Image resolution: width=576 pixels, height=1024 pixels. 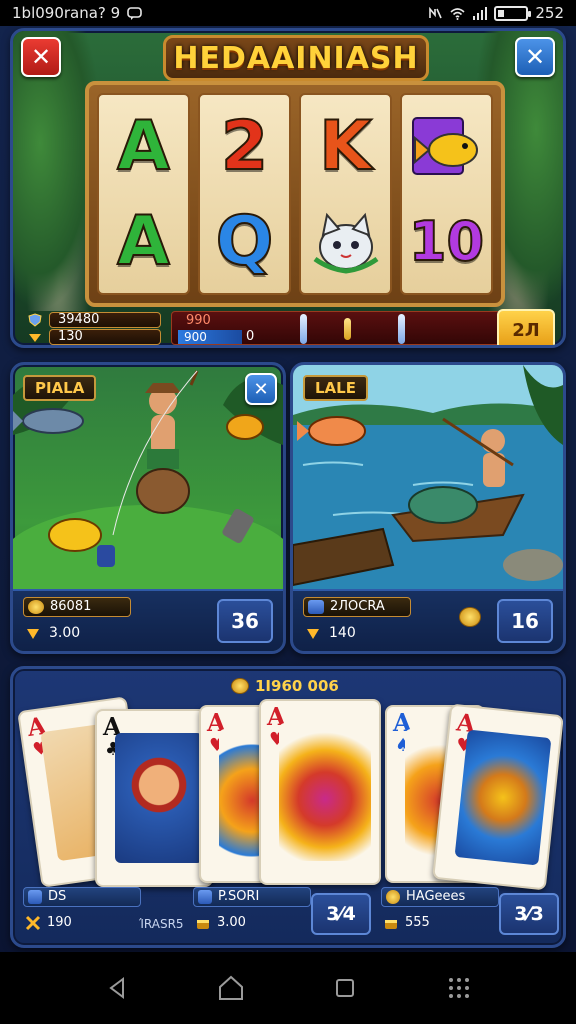 What do you see at coordinates (244, 146) in the screenshot?
I see `reel-symbol: 2` at bounding box center [244, 146].